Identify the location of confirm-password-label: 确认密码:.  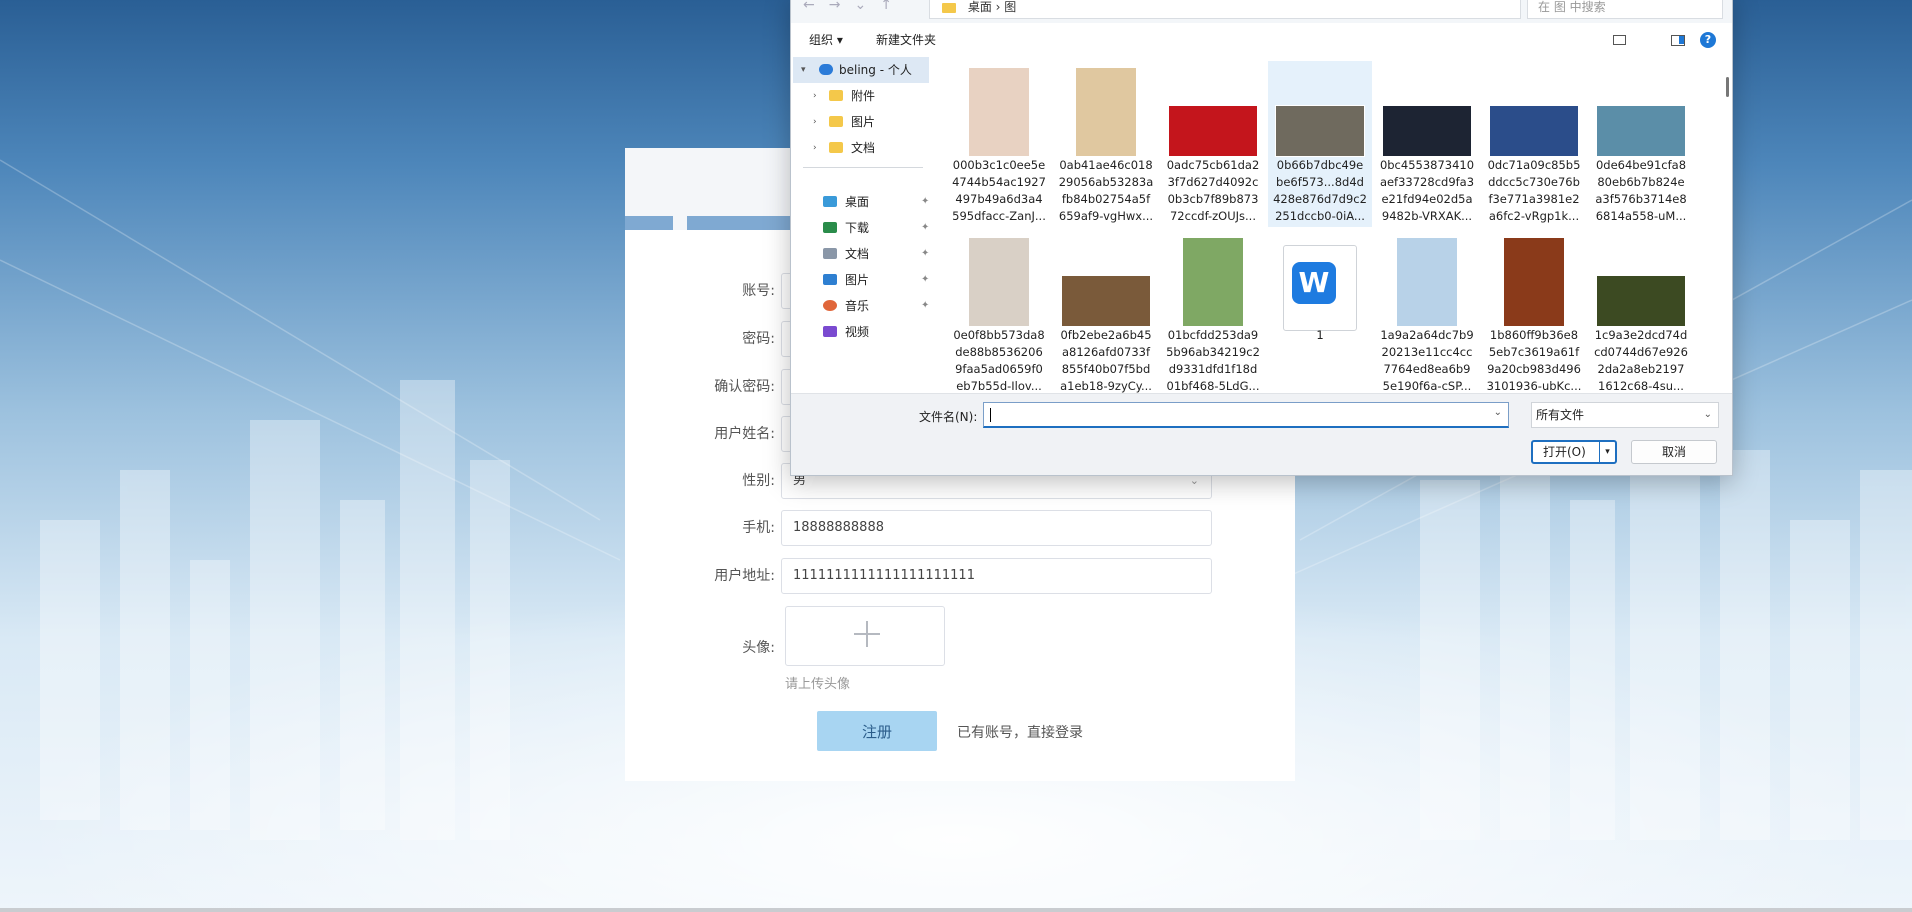
(744, 387).